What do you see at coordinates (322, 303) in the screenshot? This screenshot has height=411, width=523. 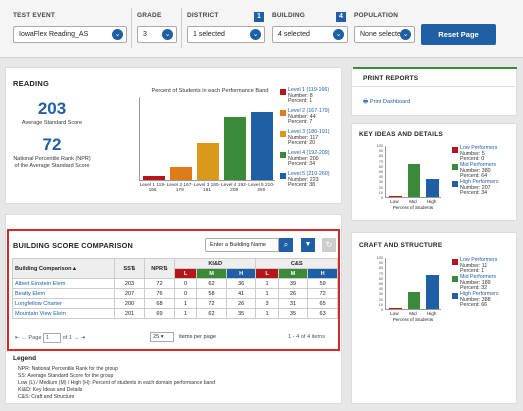 I see `table-cell-ch: 65` at bounding box center [322, 303].